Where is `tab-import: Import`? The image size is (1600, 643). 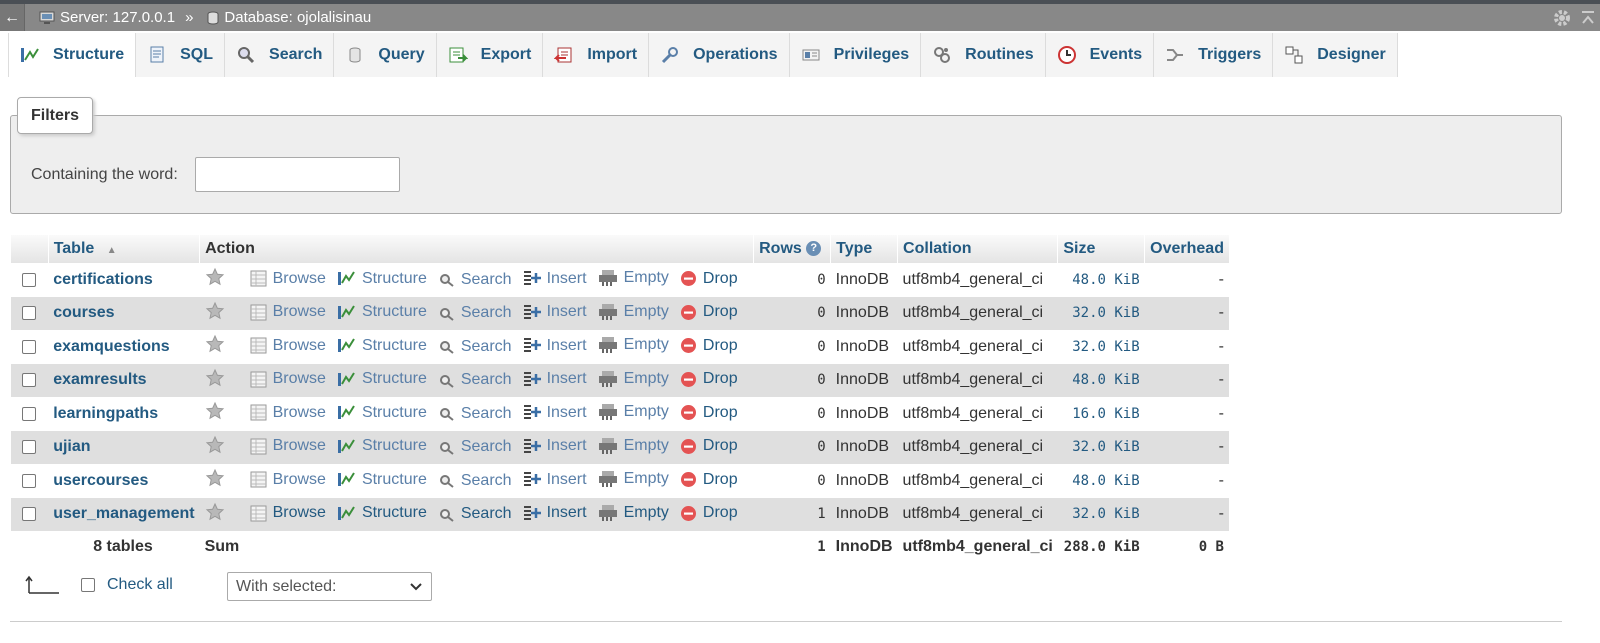
tab-import: Import is located at coordinates (596, 55).